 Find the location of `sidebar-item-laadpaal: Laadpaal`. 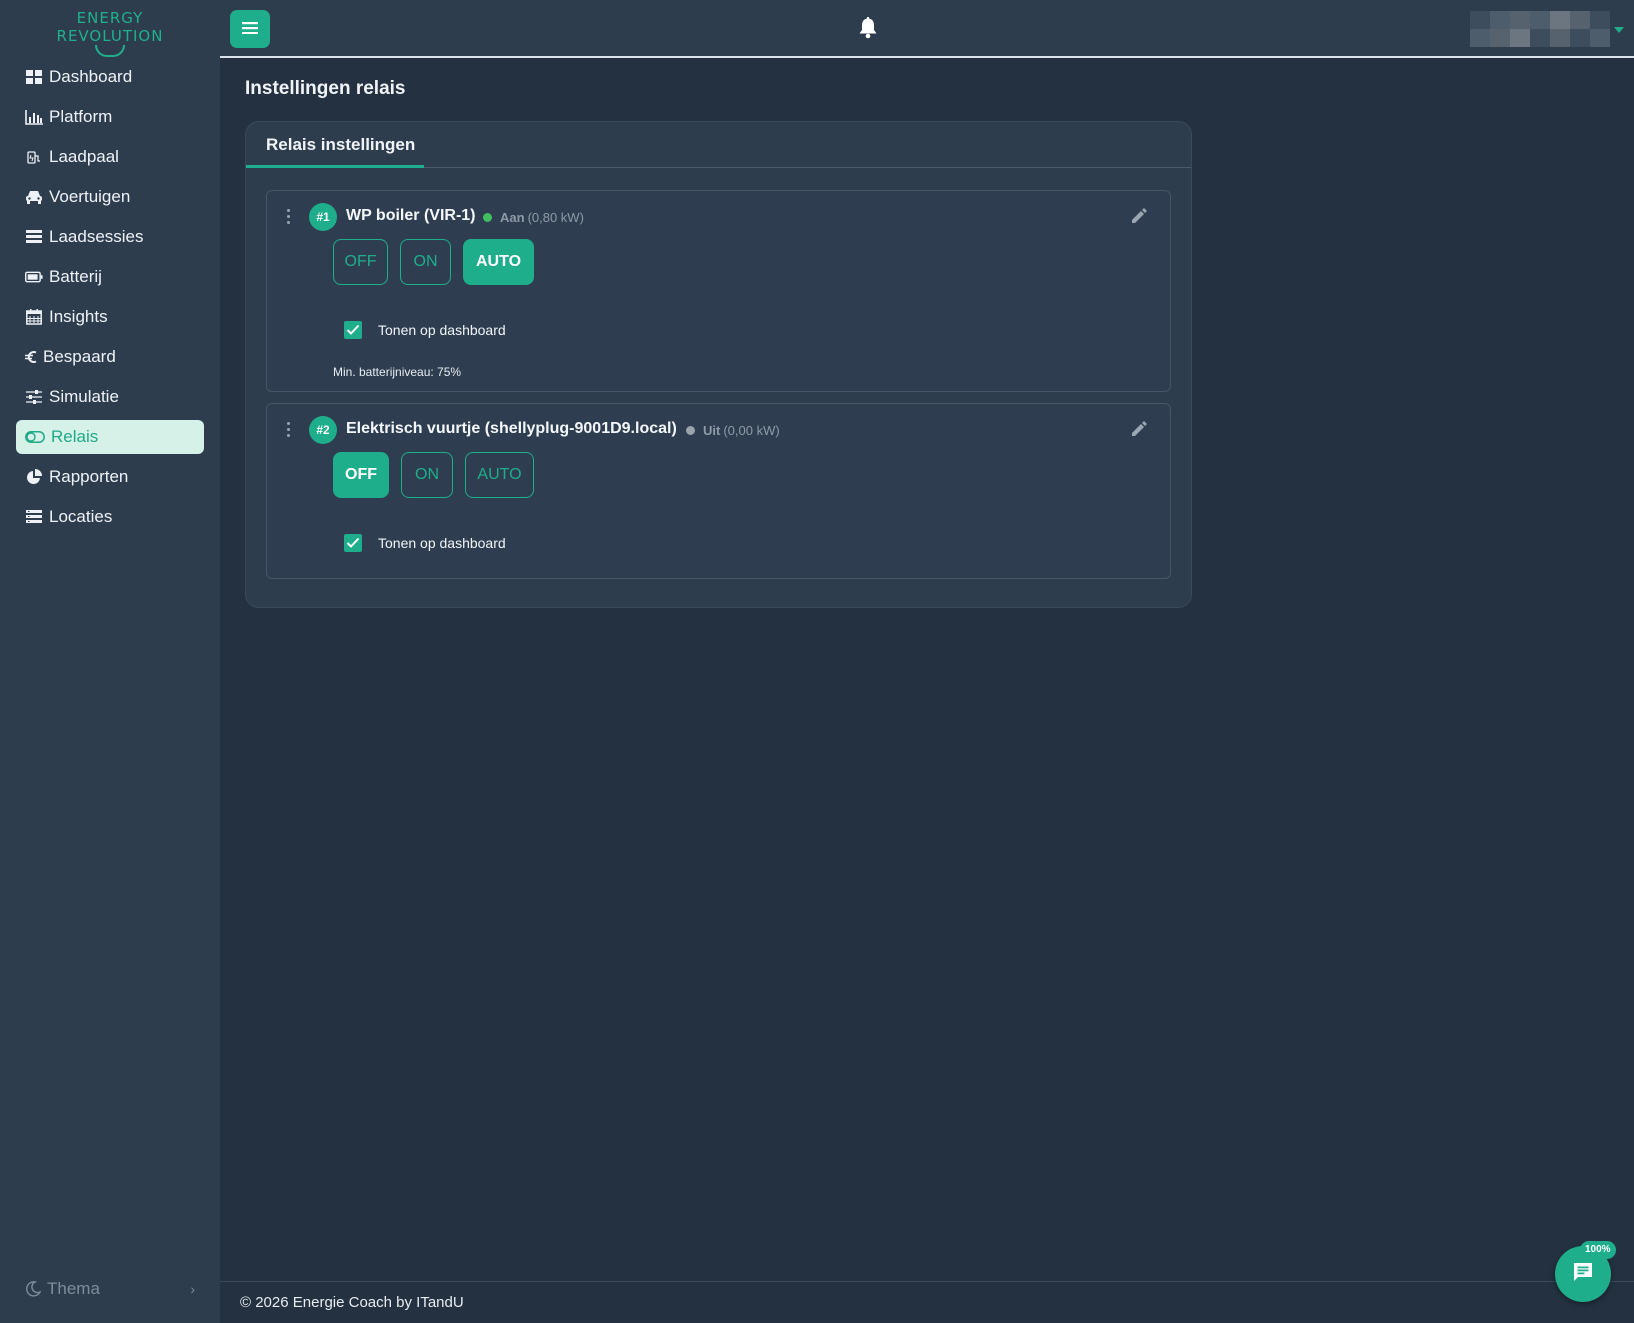

sidebar-item-laadpaal: Laadpaal is located at coordinates (110, 157).